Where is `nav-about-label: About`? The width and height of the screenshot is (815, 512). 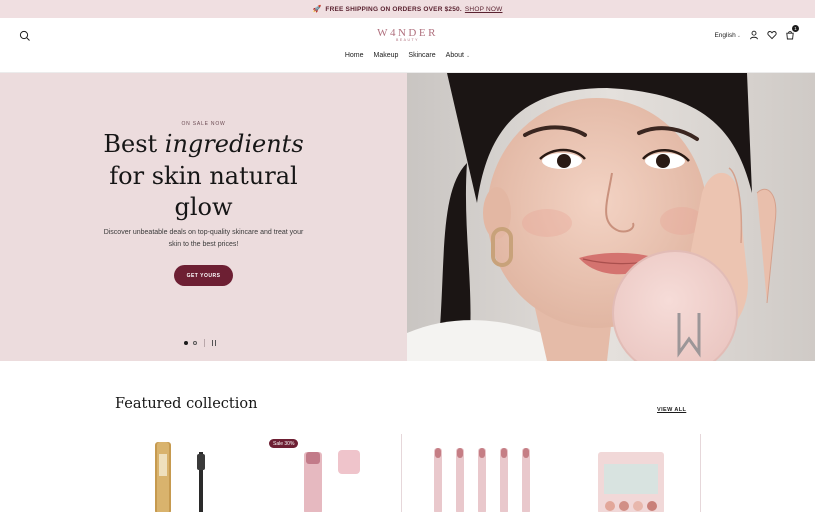 nav-about-label: About is located at coordinates (454, 55).